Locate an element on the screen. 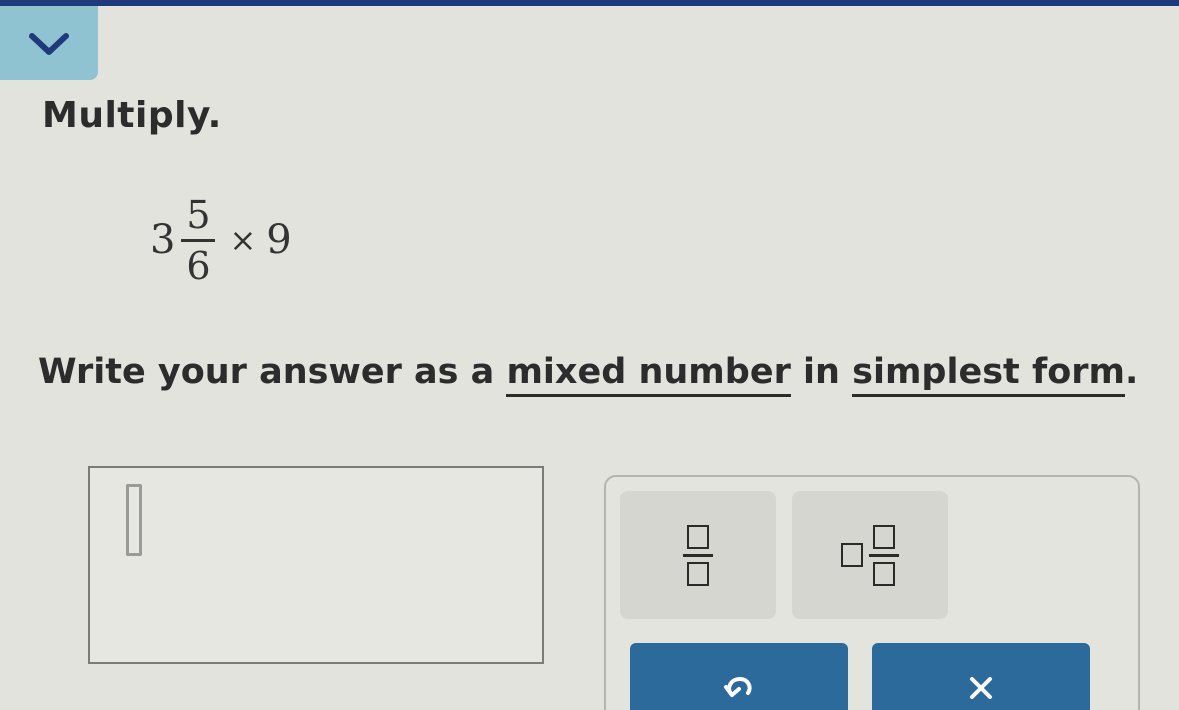  fraction-template-button is located at coordinates (698, 555).